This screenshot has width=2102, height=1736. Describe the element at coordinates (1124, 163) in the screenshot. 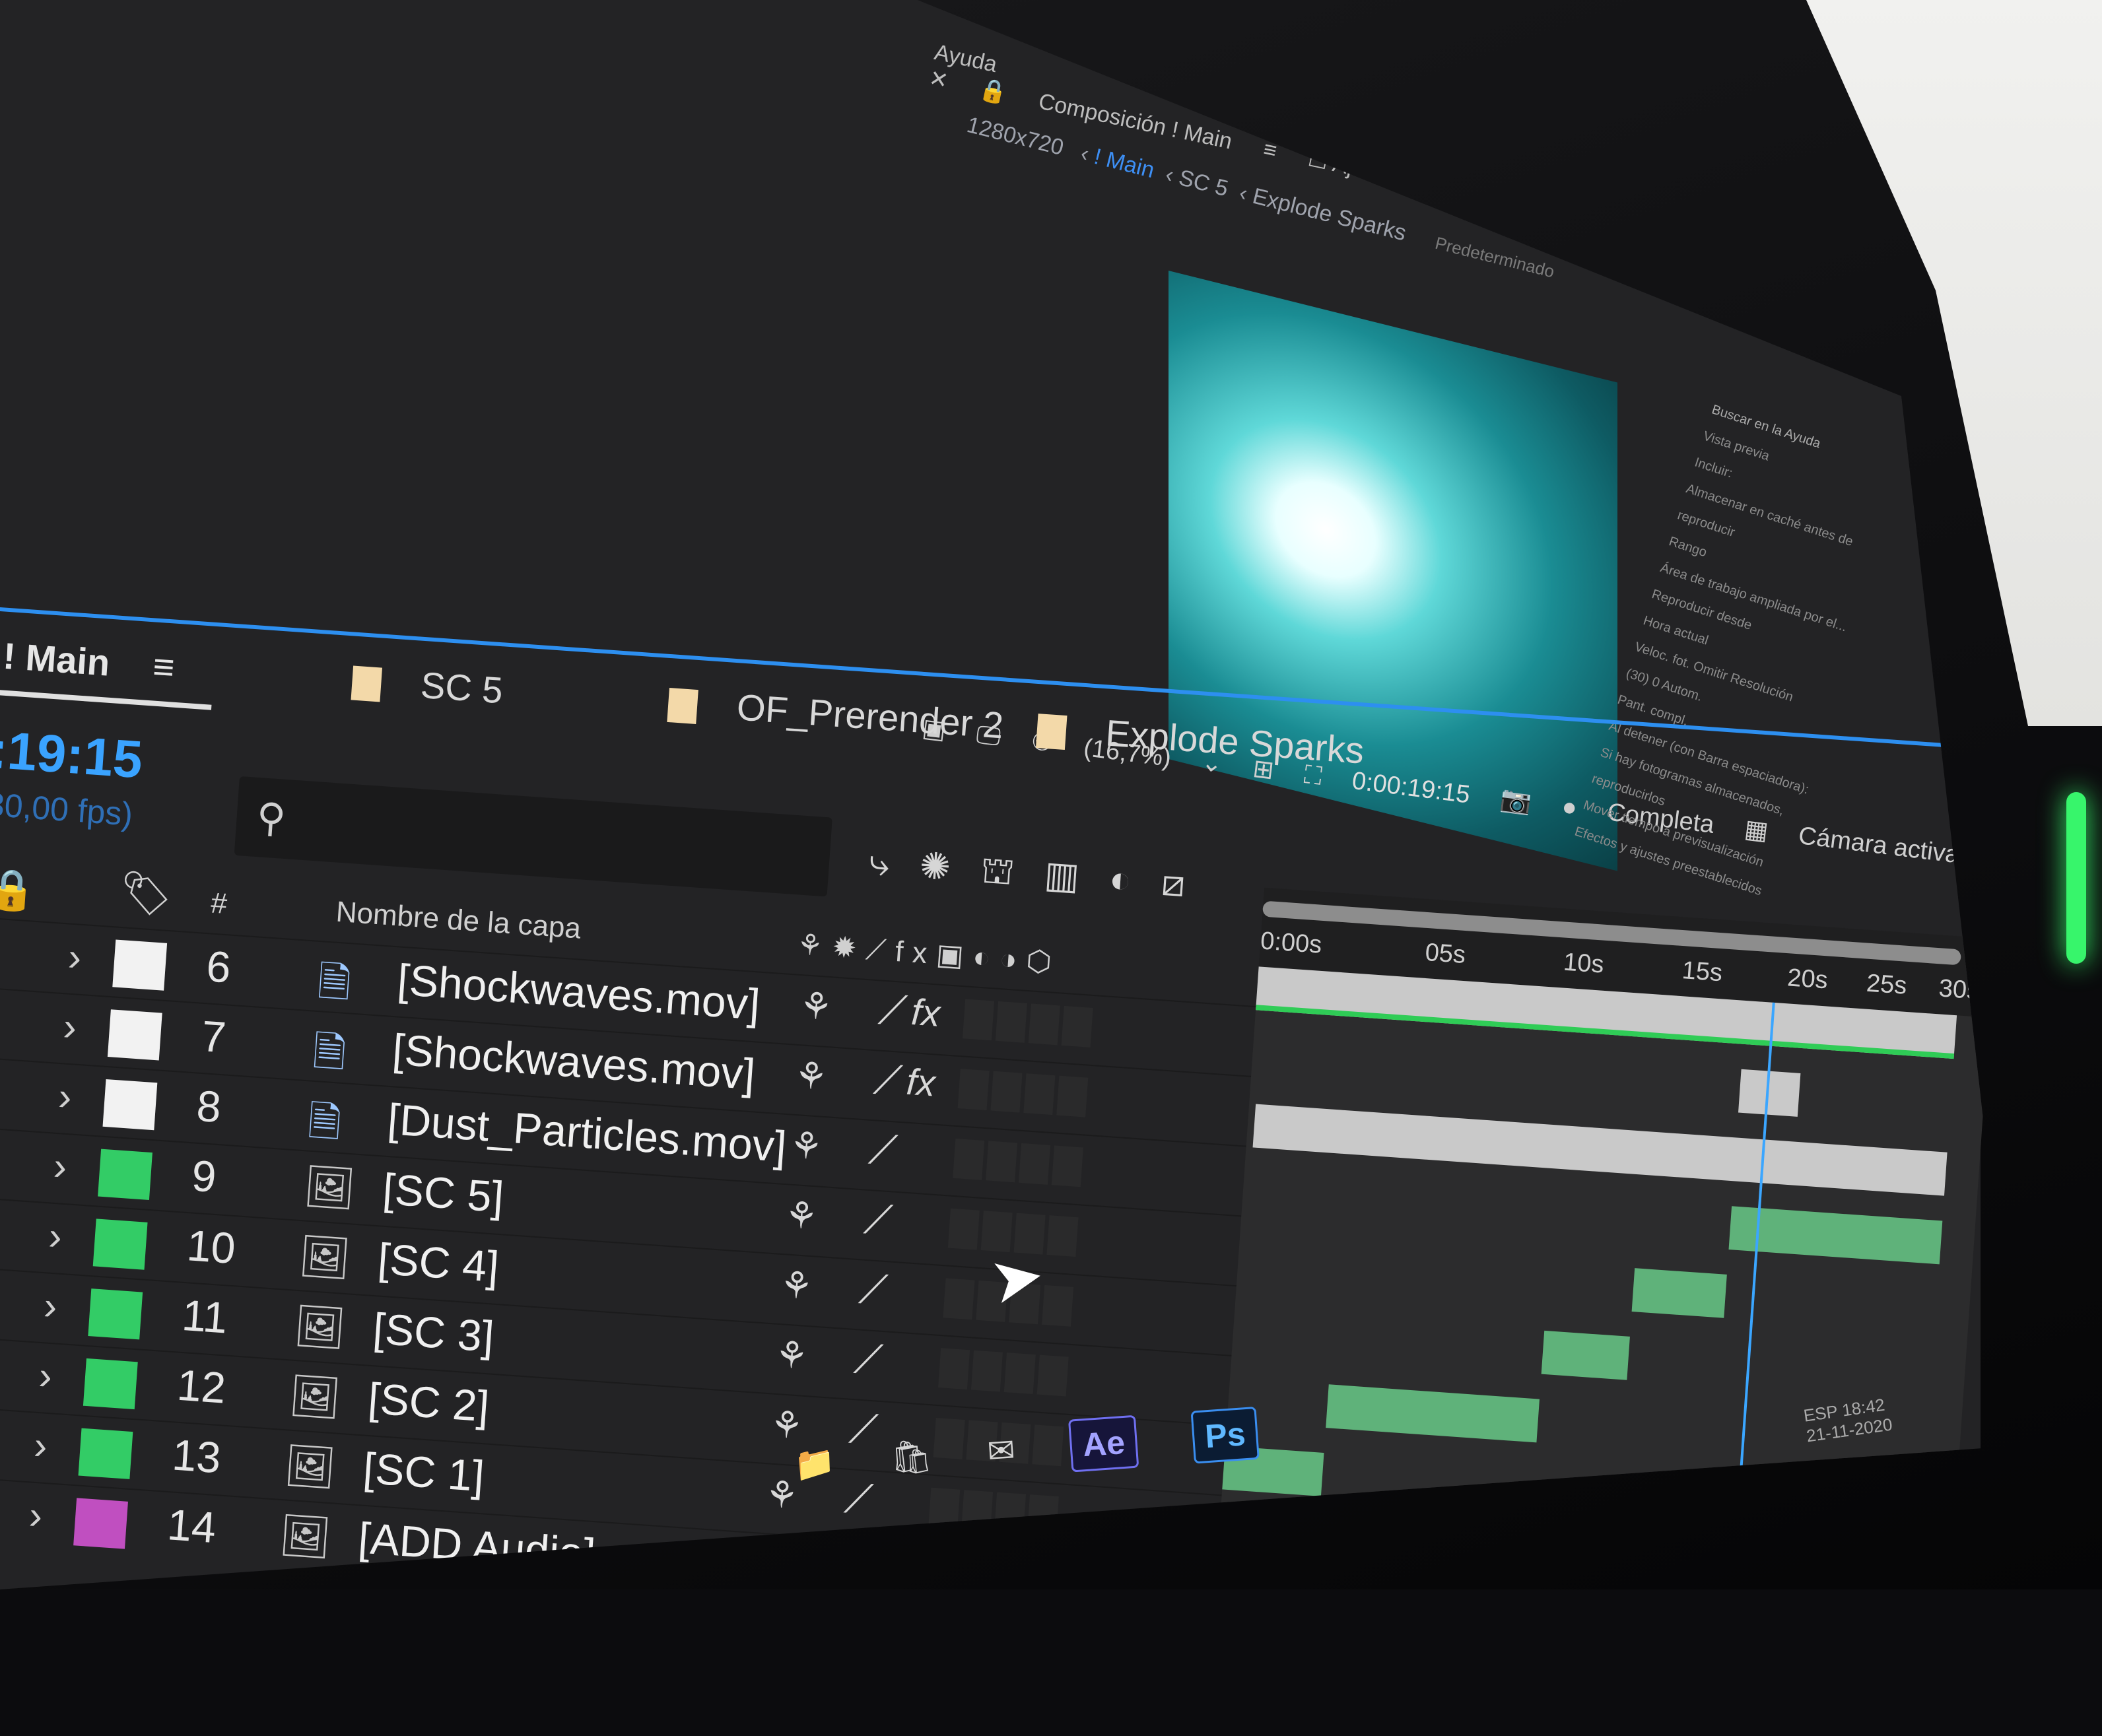

I see `breadcrumb-item-main: ! Main` at that location.